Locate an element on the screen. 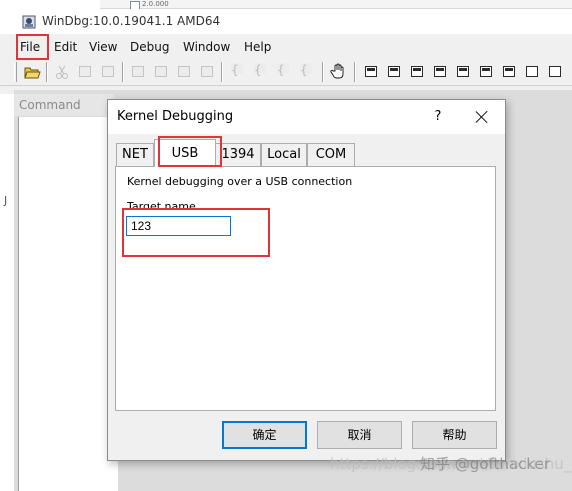 Image resolution: width=572 pixels, height=491 pixels. tab-local: Local is located at coordinates (284, 154).